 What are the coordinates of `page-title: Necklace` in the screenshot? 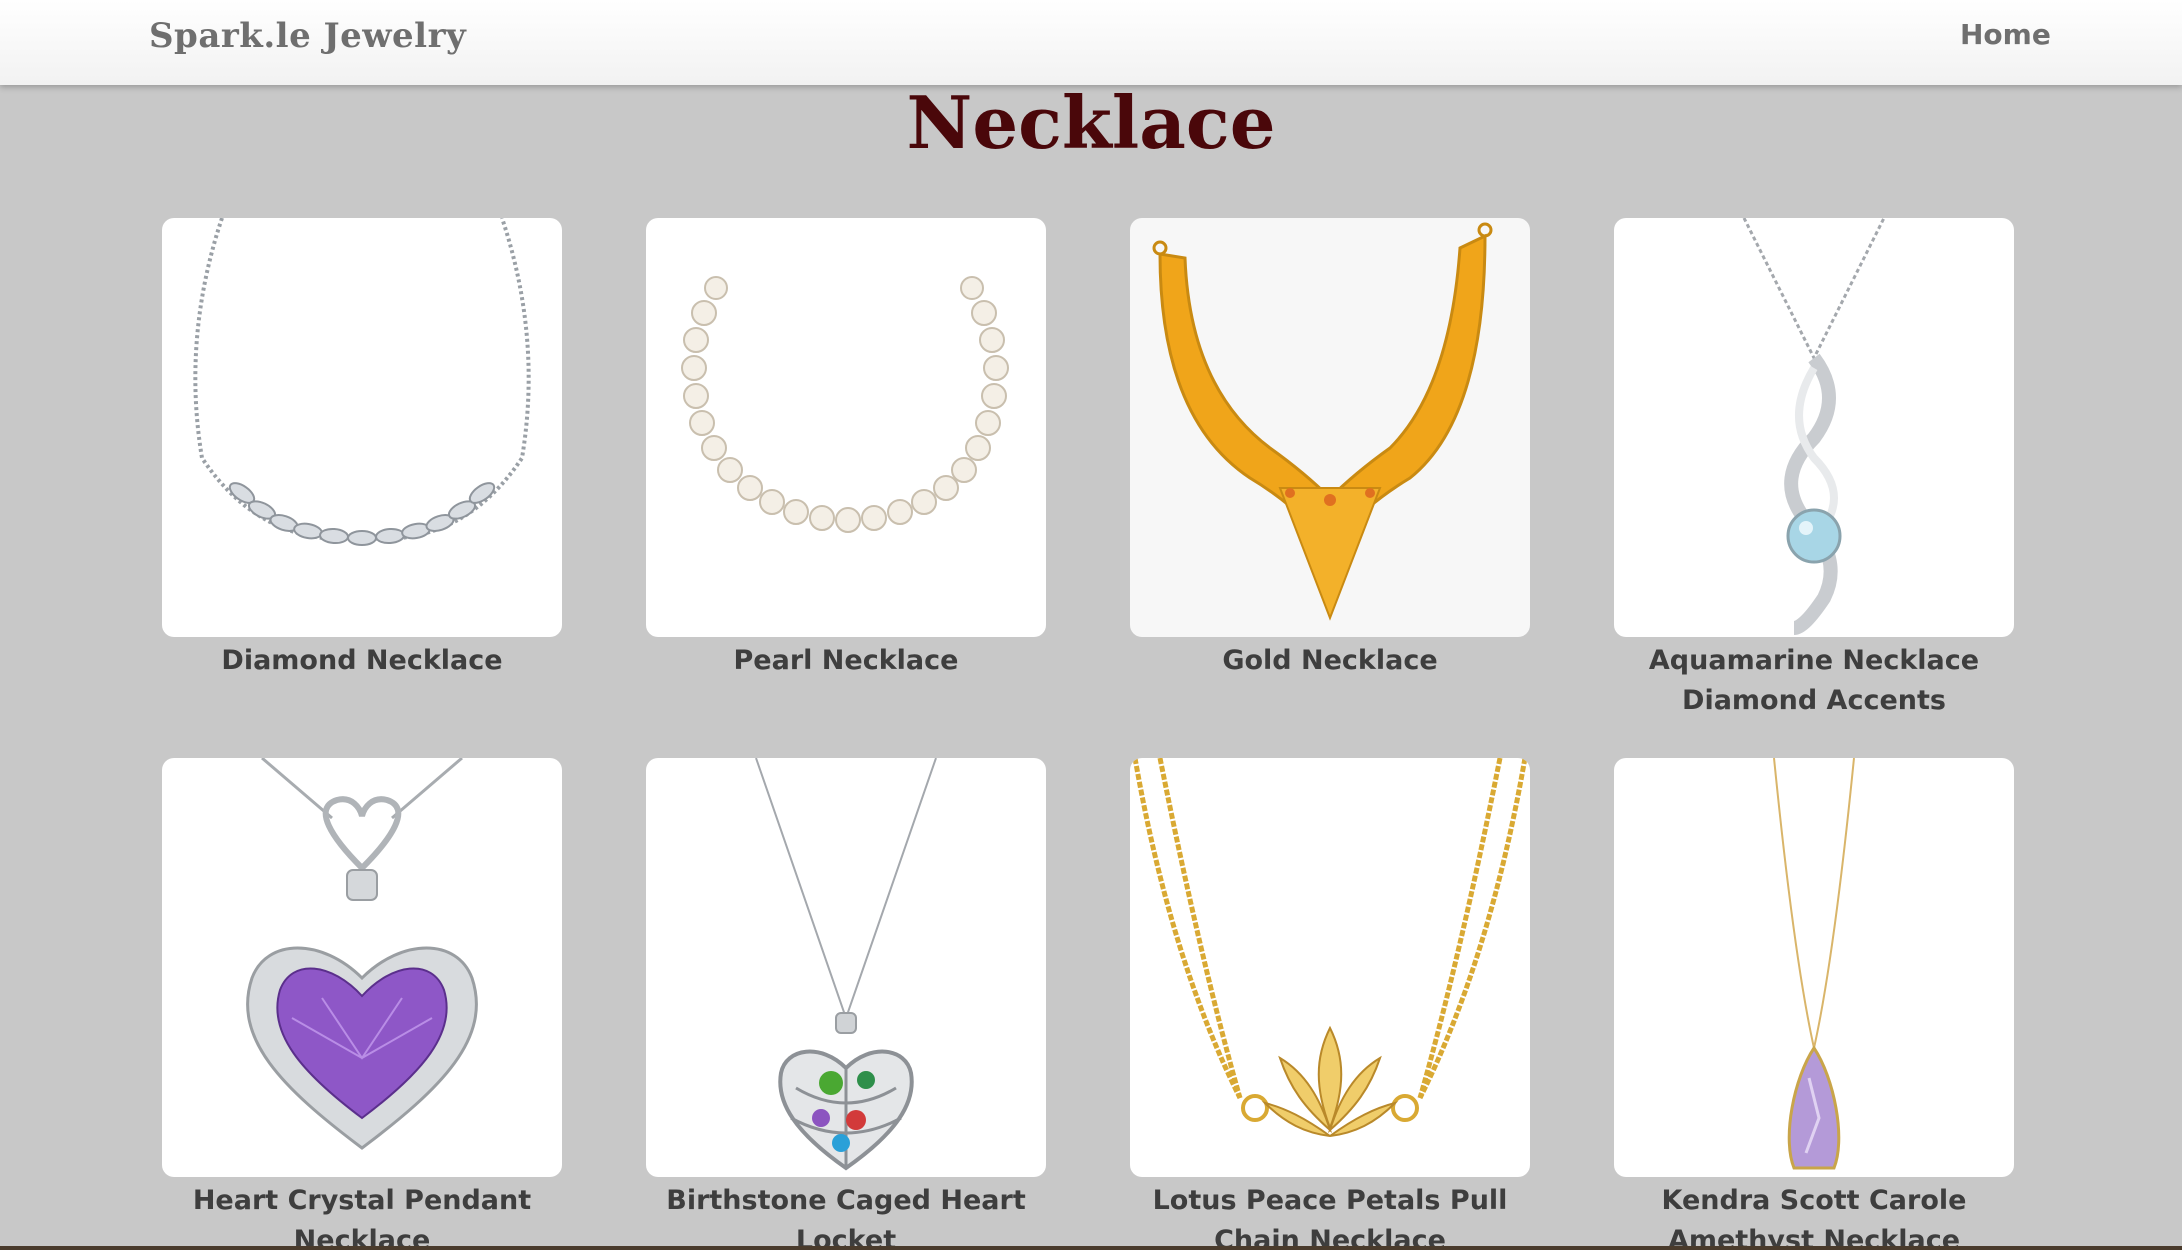 It's located at (1091, 122).